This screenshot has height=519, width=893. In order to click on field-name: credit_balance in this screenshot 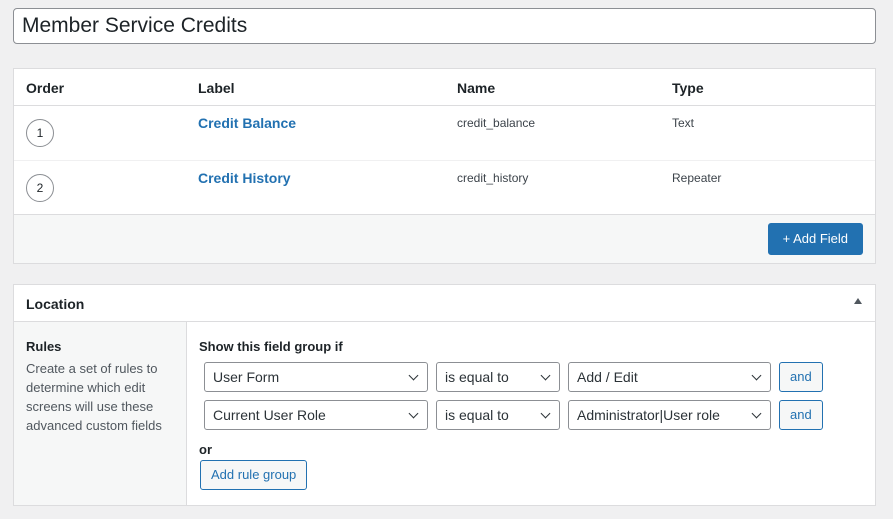, I will do `click(496, 123)`.